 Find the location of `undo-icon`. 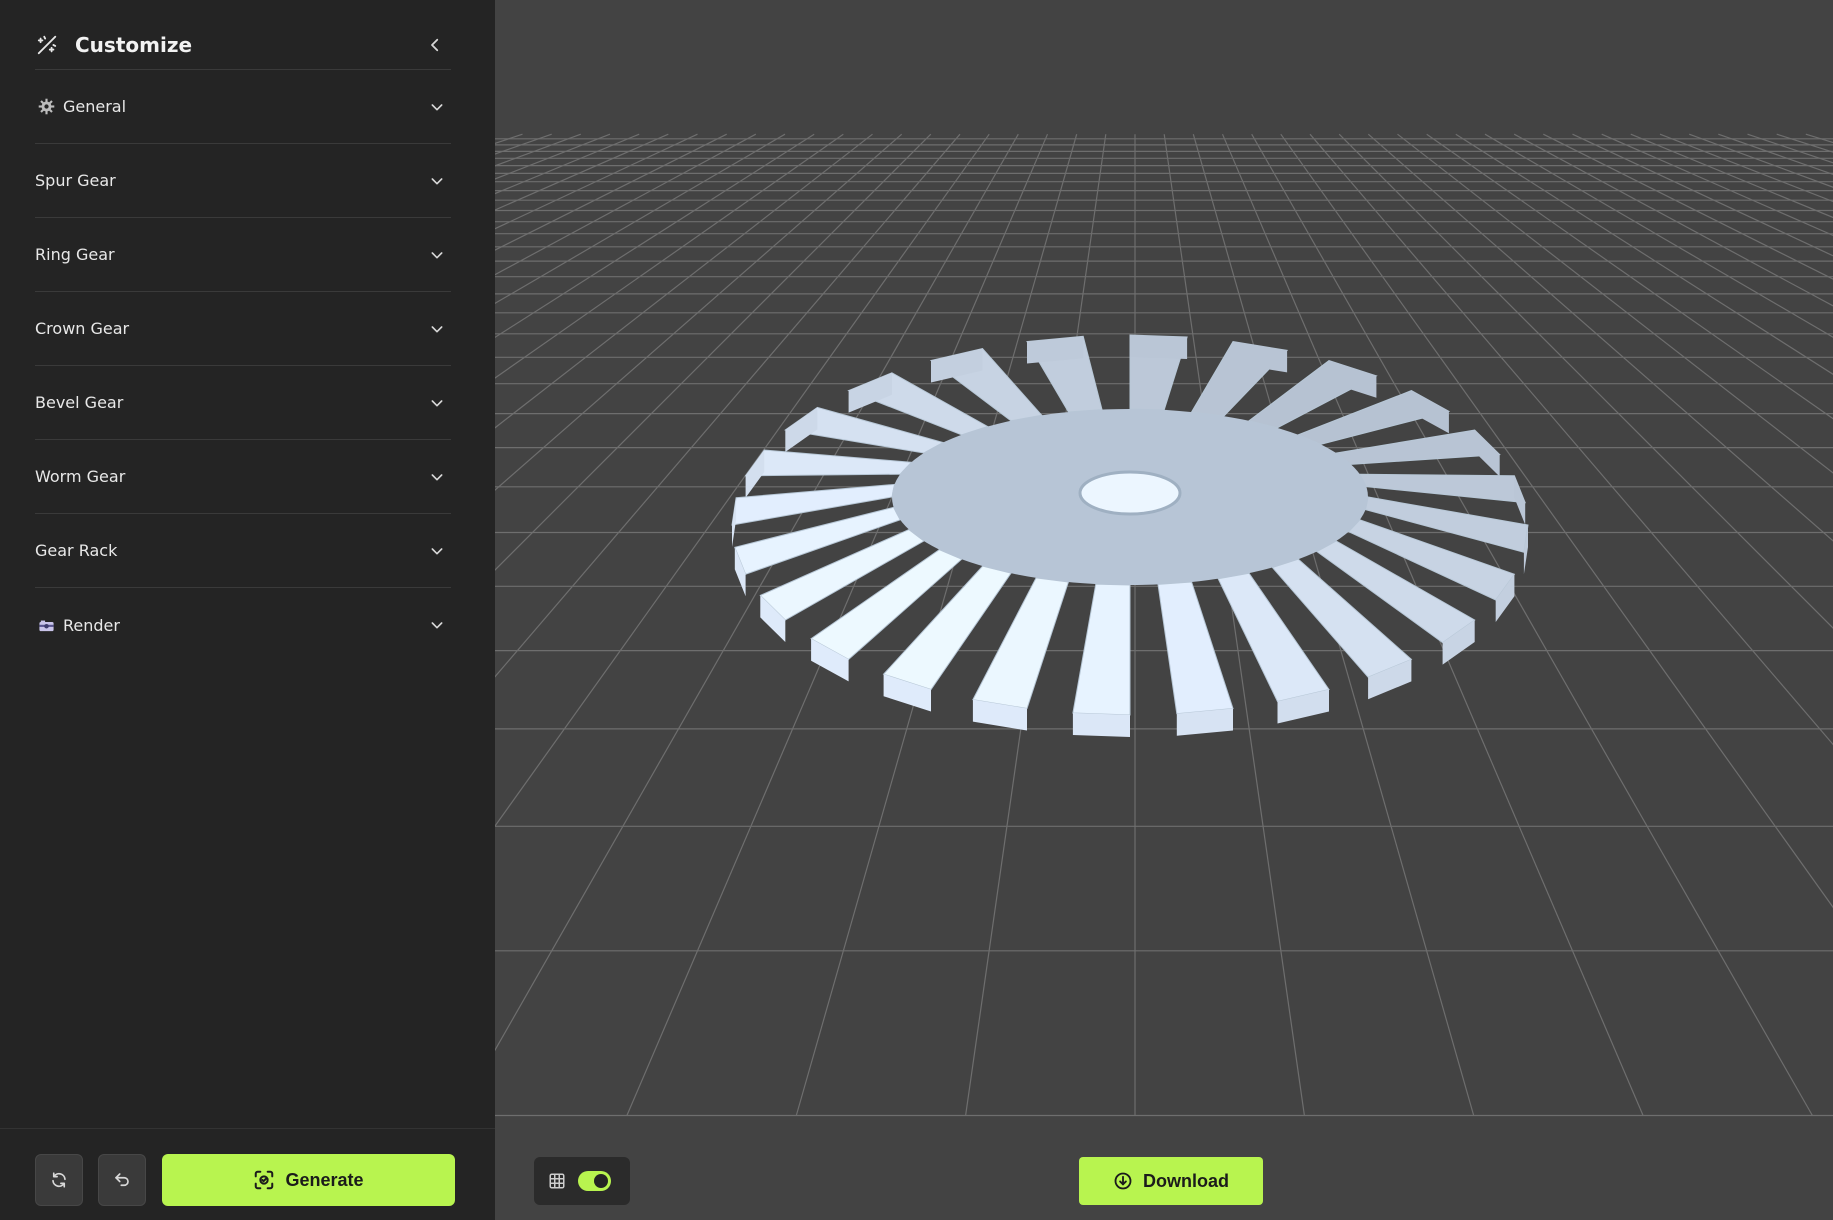

undo-icon is located at coordinates (122, 1180).